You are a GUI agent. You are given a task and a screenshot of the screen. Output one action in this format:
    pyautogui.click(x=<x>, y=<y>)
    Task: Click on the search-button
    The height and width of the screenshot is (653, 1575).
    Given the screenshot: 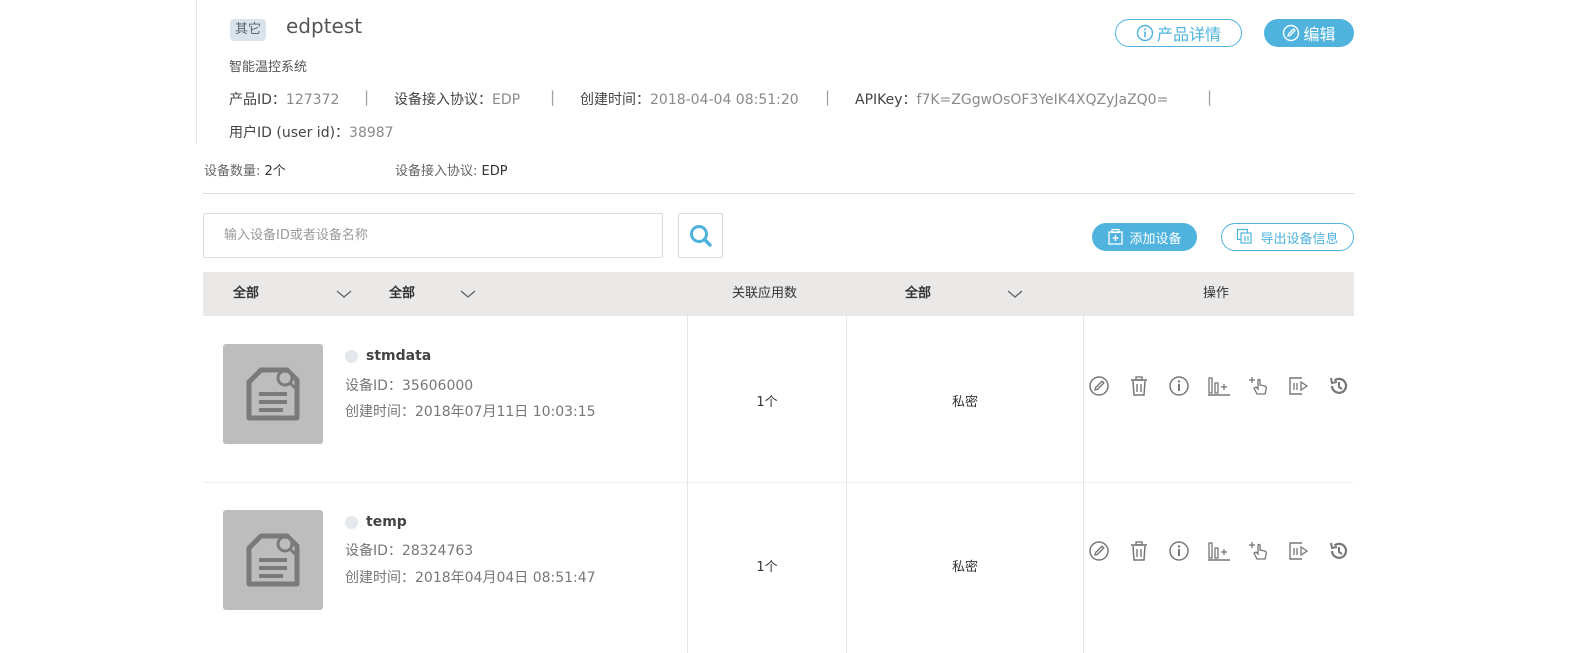 What is the action you would take?
    pyautogui.click(x=700, y=235)
    